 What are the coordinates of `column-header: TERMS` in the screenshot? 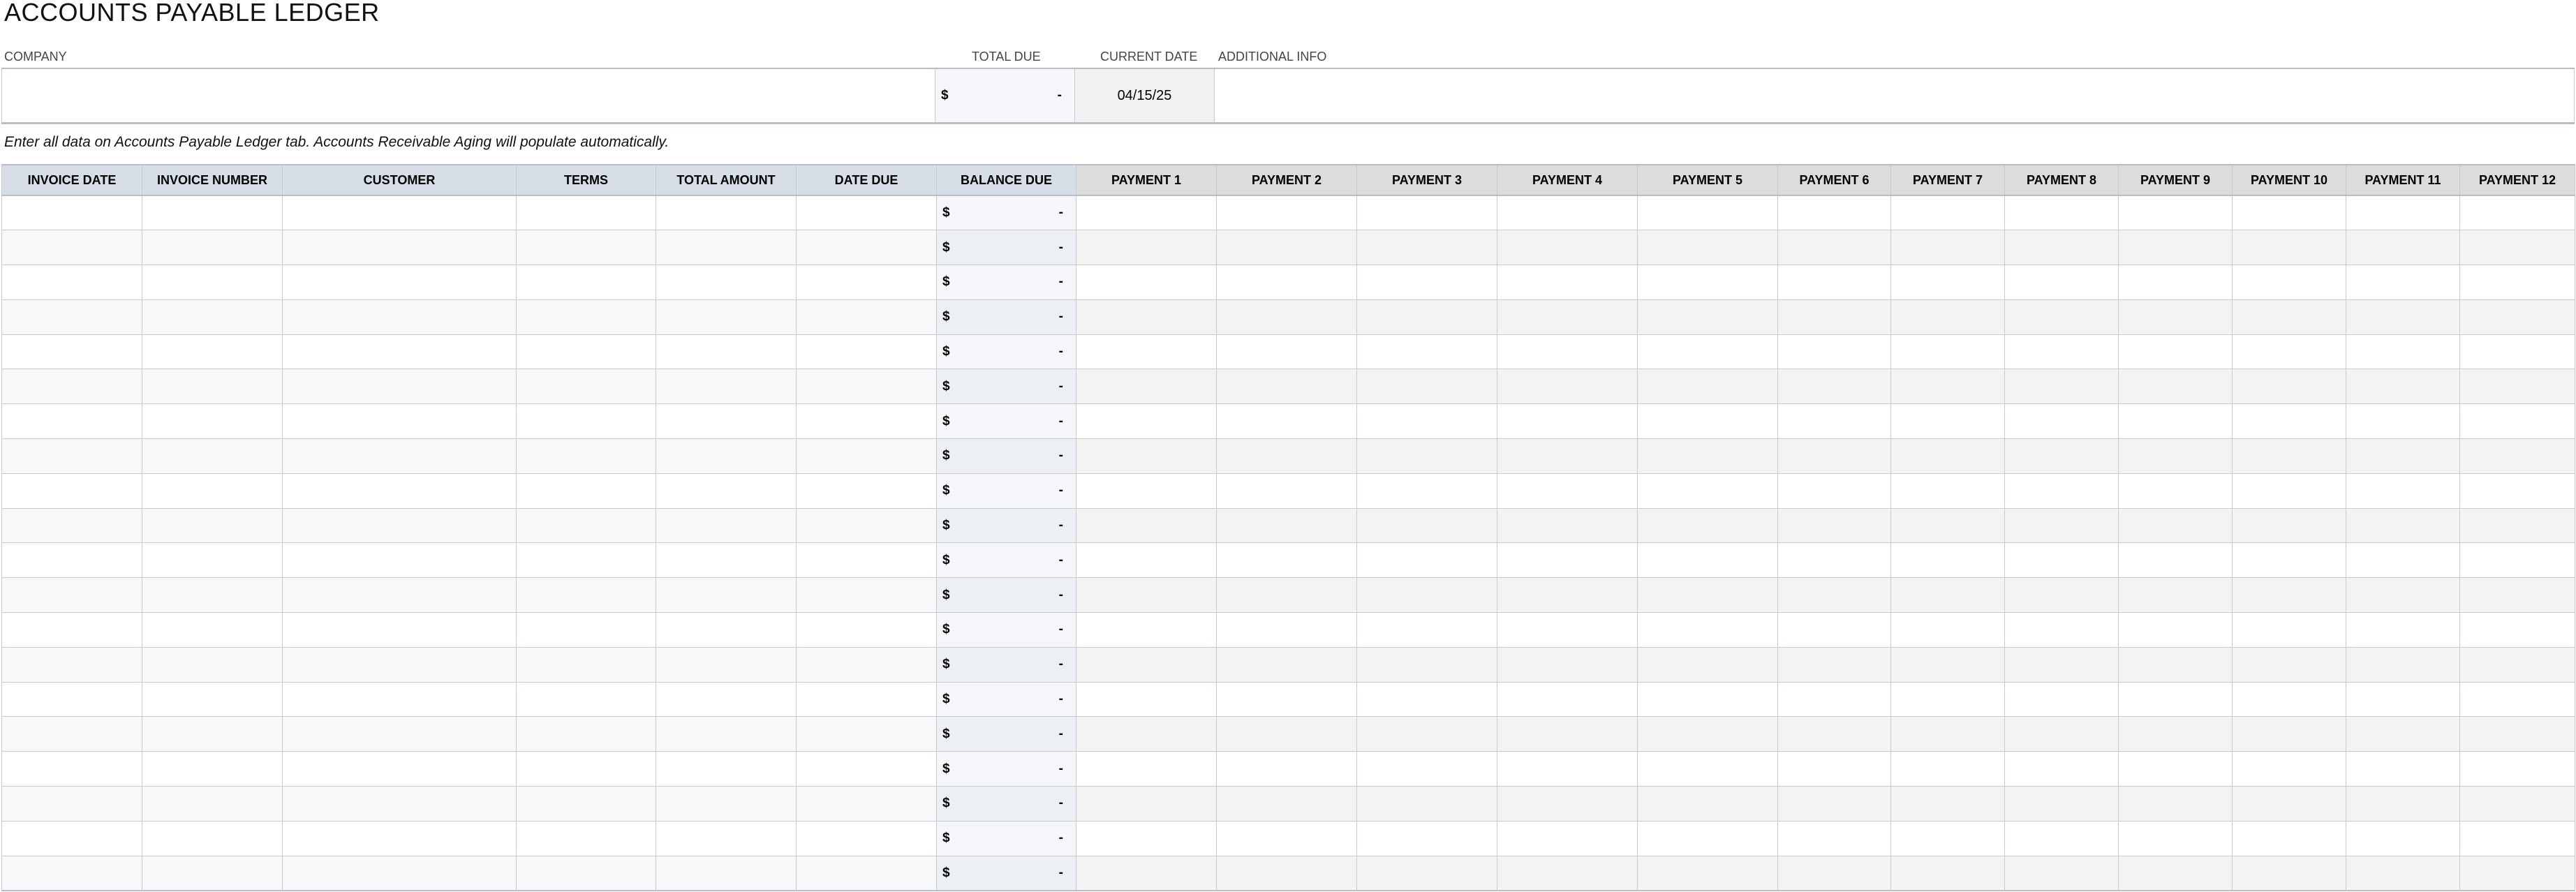 It's located at (586, 180).